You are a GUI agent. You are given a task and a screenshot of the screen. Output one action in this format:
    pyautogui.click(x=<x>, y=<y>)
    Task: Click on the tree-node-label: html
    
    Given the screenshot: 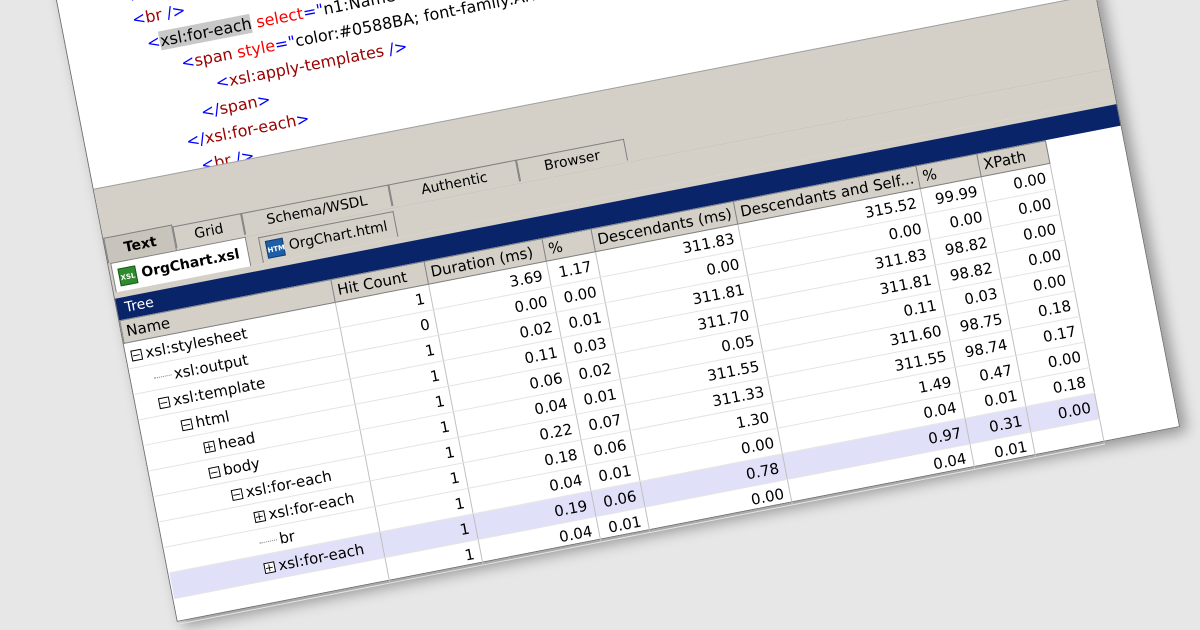 What is the action you would take?
    pyautogui.click(x=212, y=418)
    